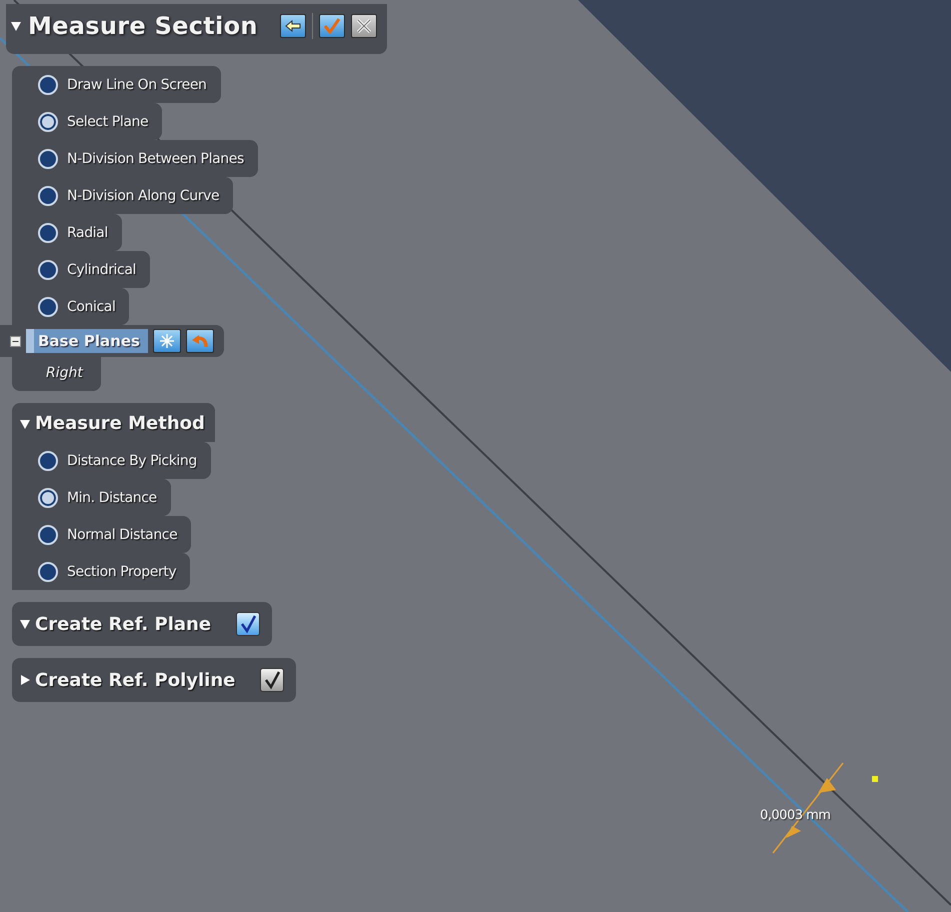 The width and height of the screenshot is (951, 912). I want to click on close-icon, so click(363, 26).